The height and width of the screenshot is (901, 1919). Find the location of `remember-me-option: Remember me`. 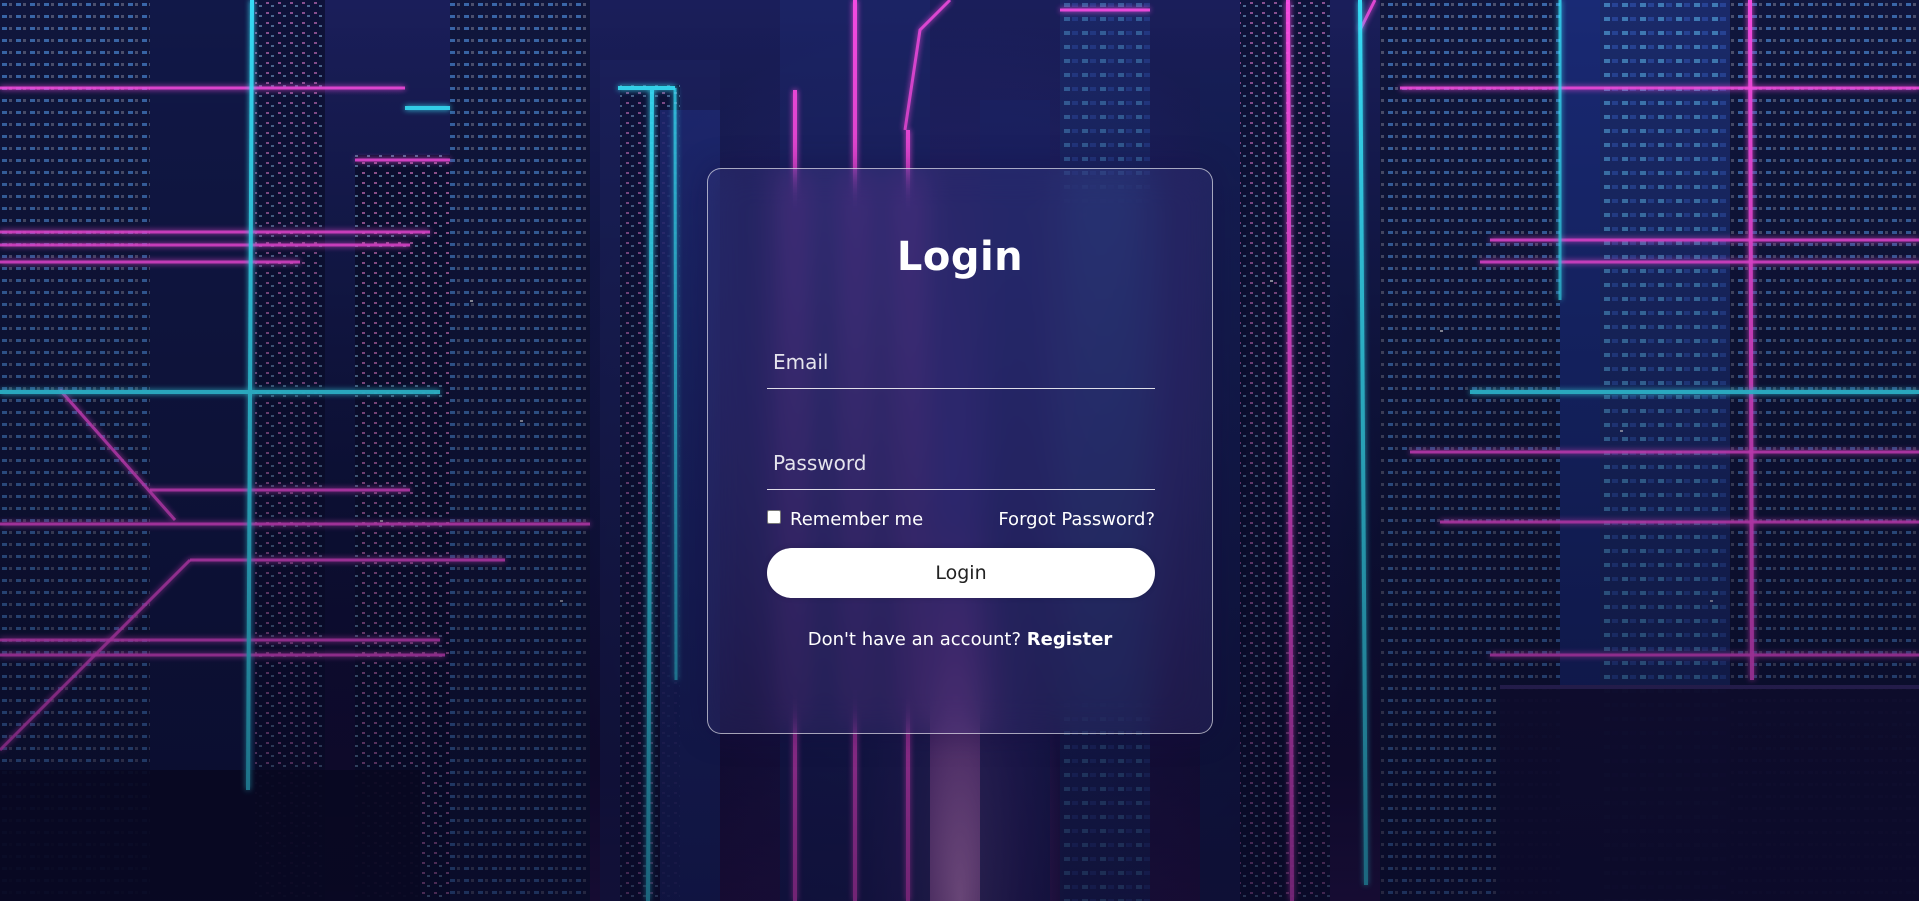

remember-me-option: Remember me is located at coordinates (845, 519).